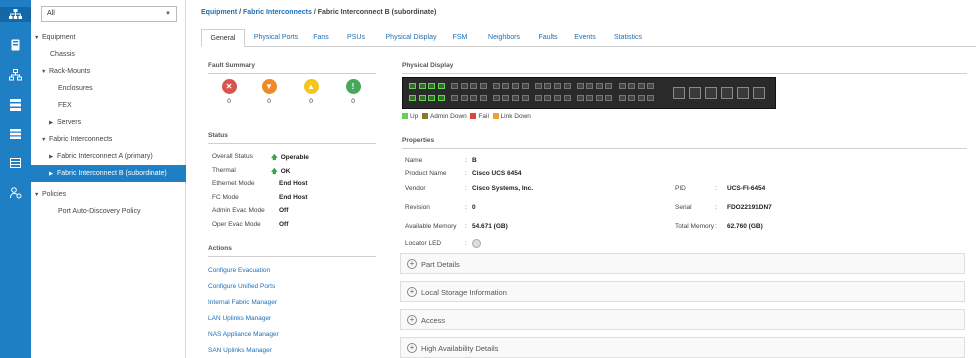  What do you see at coordinates (15, 104) in the screenshot?
I see `storage-icon` at bounding box center [15, 104].